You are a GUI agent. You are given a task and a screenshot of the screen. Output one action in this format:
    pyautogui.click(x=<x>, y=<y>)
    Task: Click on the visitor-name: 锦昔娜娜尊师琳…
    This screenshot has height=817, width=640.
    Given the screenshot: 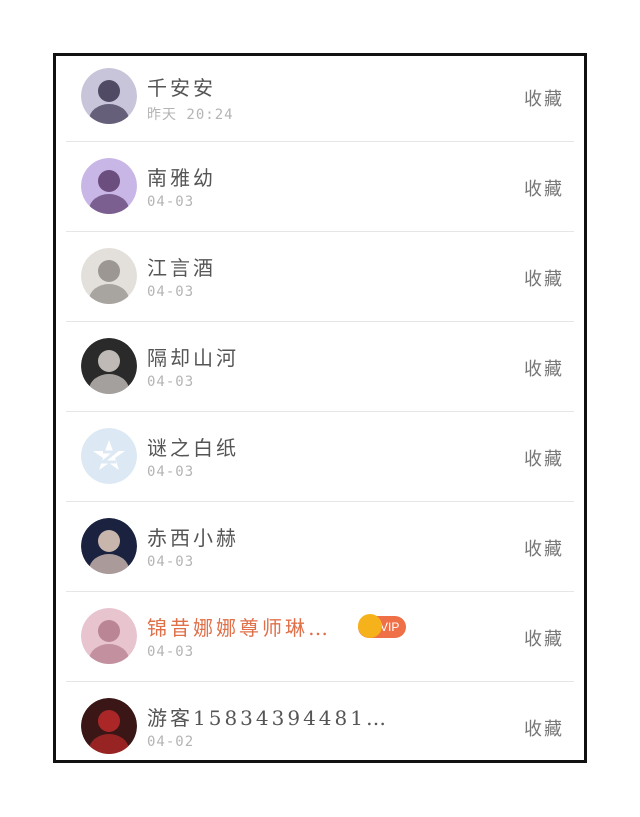 What is the action you would take?
    pyautogui.click(x=239, y=626)
    